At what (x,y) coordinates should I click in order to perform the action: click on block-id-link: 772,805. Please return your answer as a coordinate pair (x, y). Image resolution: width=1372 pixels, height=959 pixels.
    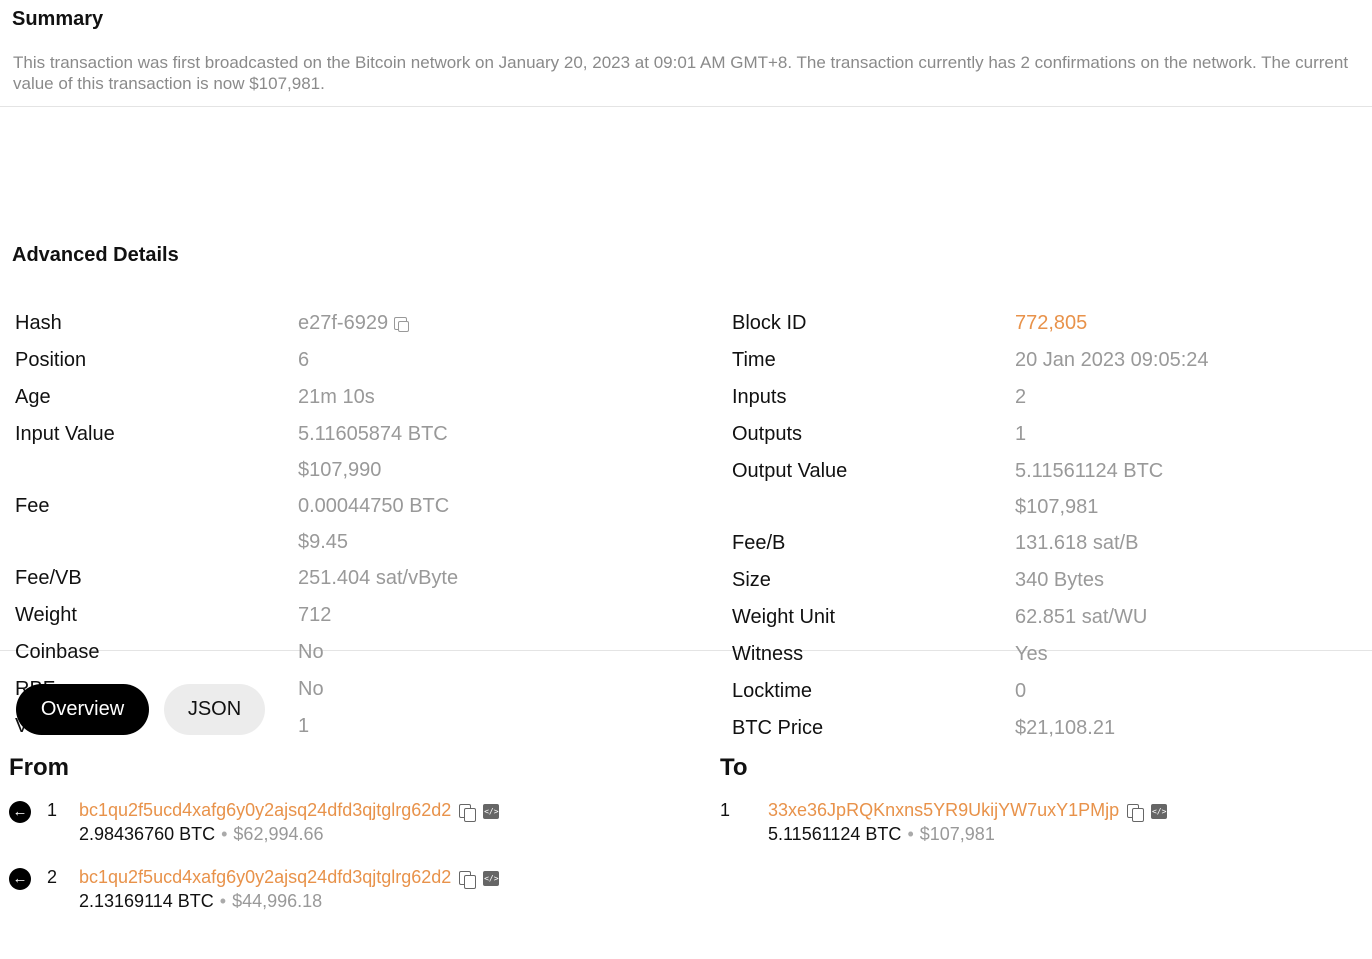
    Looking at the image, I should click on (1051, 323).